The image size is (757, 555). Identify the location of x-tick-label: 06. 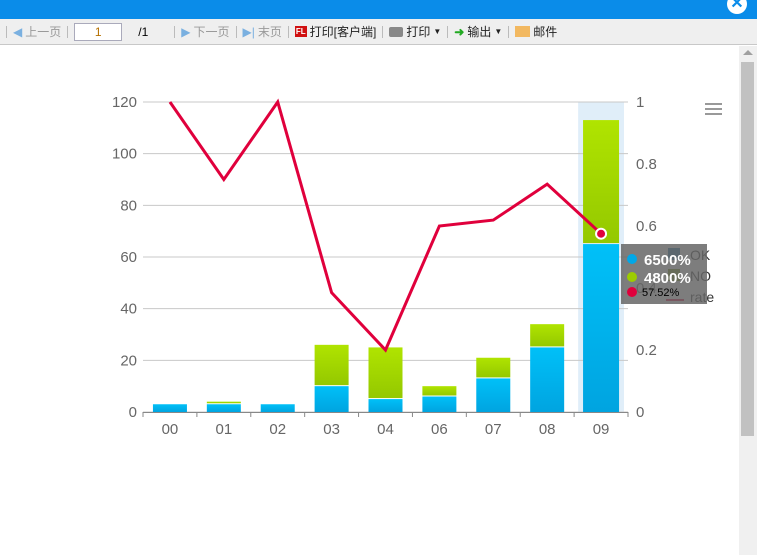
(439, 429).